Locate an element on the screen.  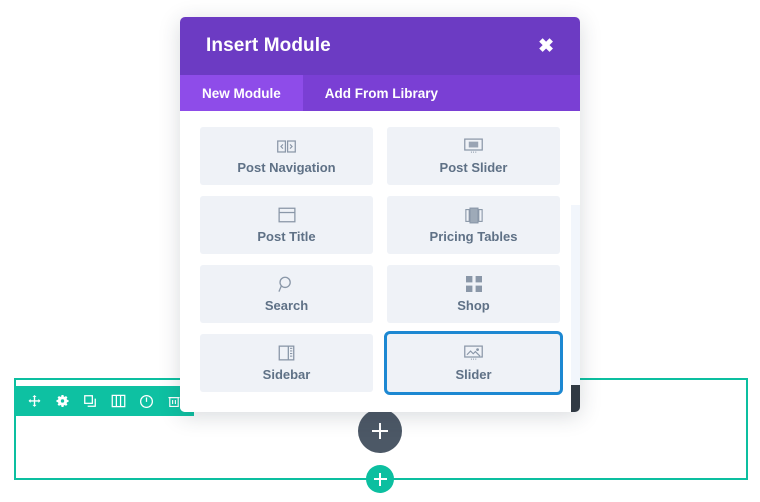
move-icon is located at coordinates (34, 401).